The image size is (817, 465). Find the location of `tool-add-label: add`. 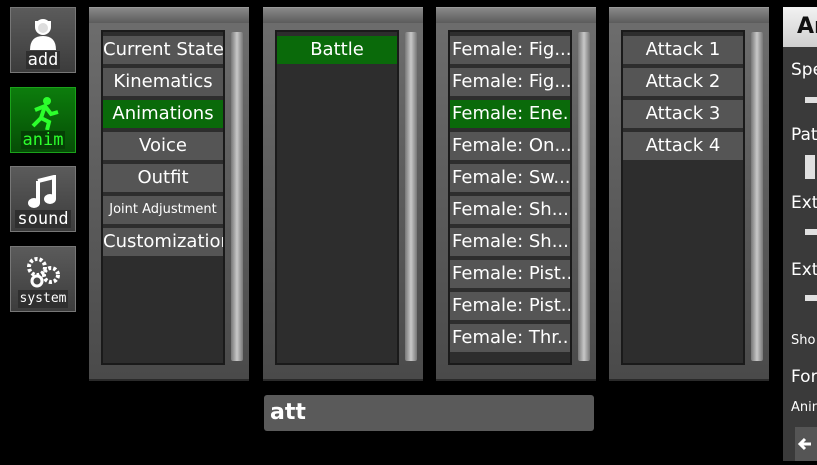

tool-add-label: add is located at coordinates (43, 60).